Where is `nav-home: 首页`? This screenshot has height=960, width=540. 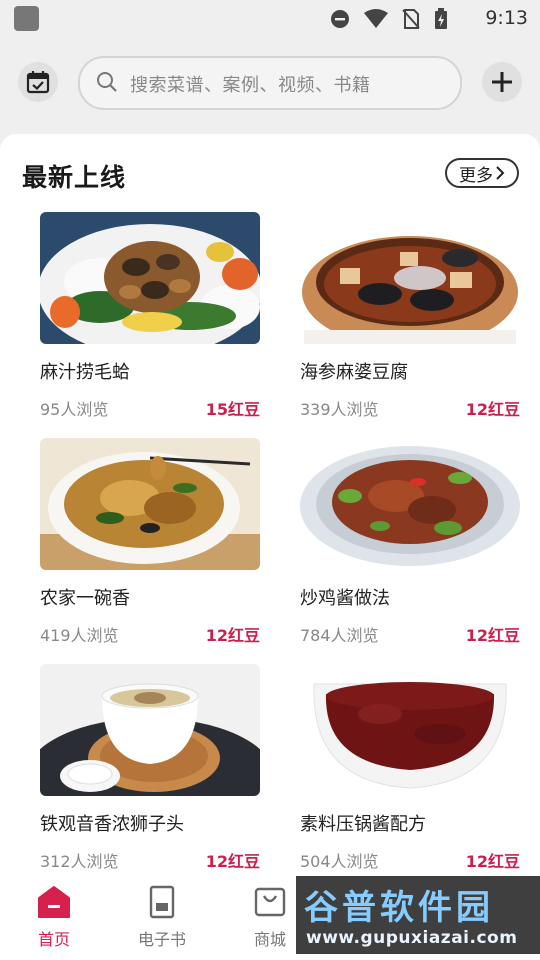 nav-home: 首页 is located at coordinates (54, 917).